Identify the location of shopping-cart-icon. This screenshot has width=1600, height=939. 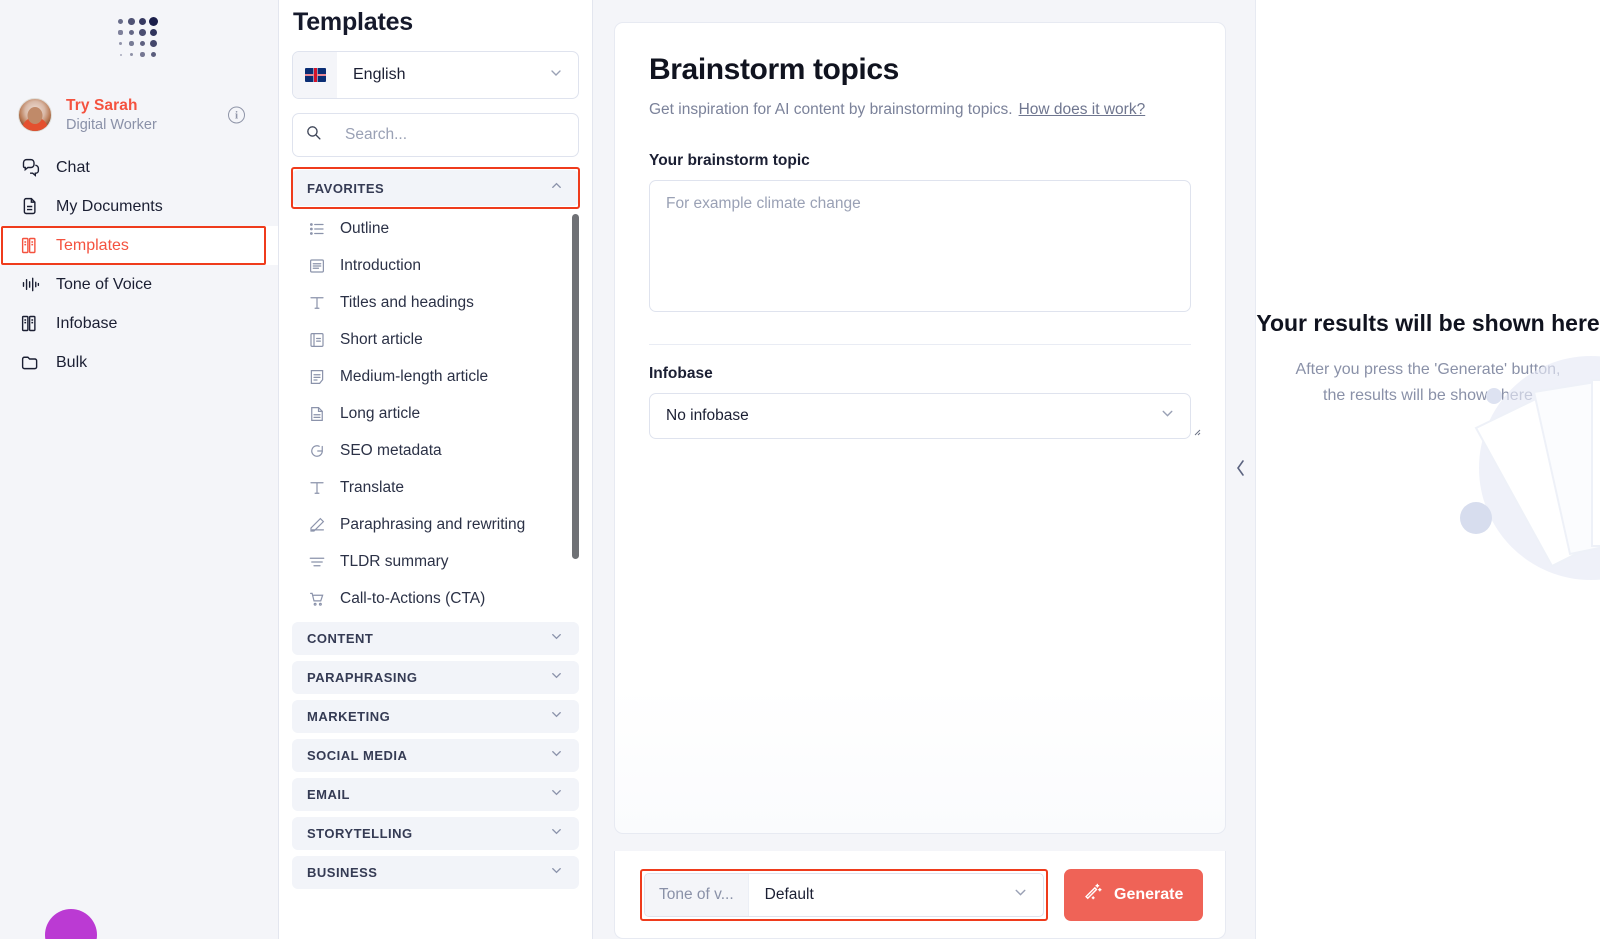
(317, 599).